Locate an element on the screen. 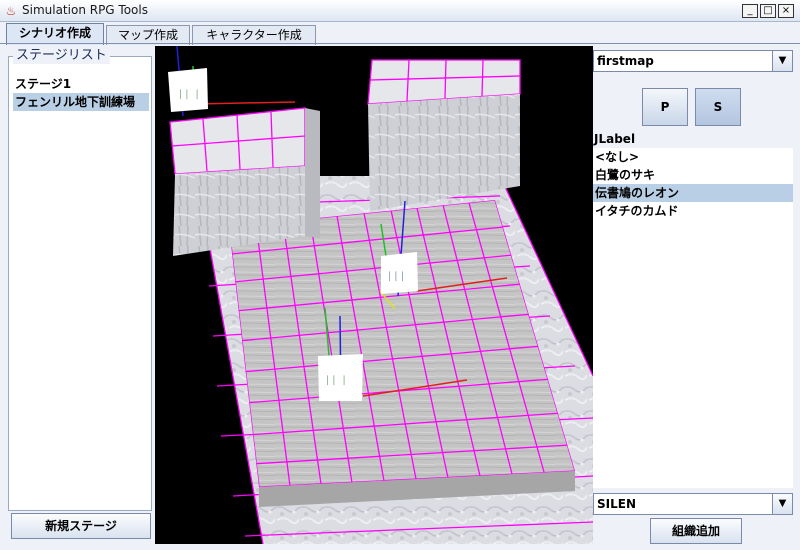 This screenshot has width=800, height=550. svg-text: ᛁᛁᛁ is located at coordinates (396, 276).